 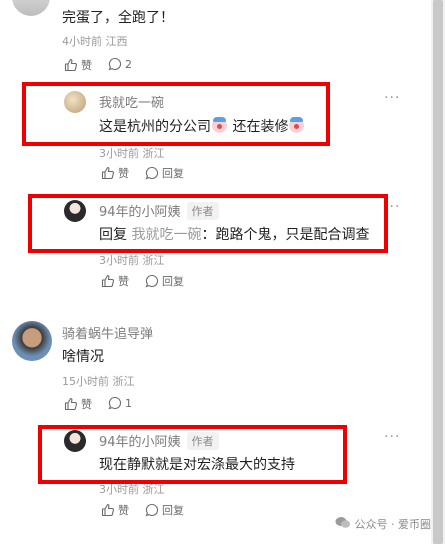 I want to click on scrollbar, so click(x=438, y=272).